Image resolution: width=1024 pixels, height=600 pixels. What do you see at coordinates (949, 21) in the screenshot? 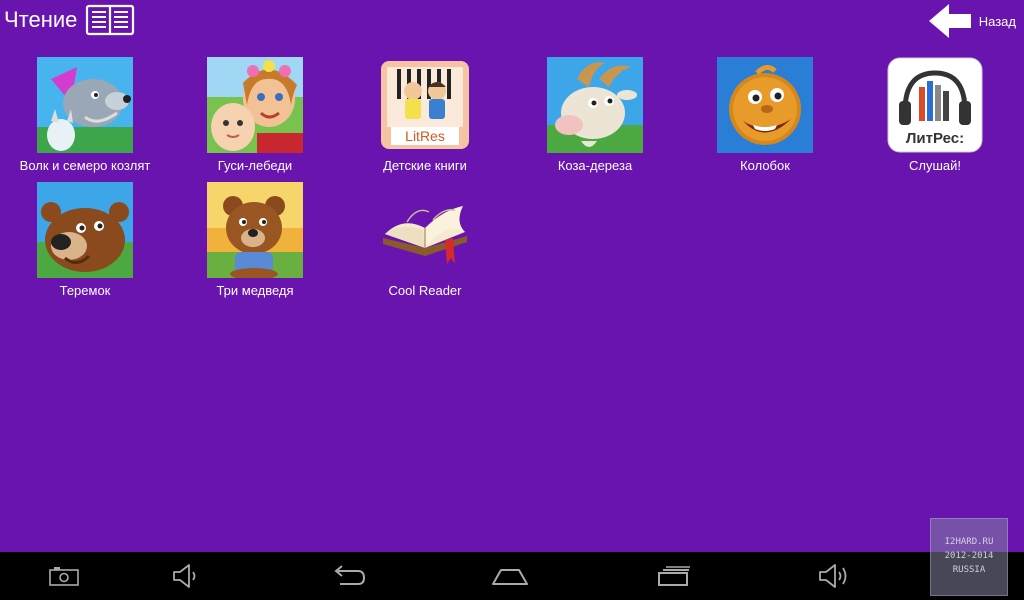
I see `back-arrow-icon` at bounding box center [949, 21].